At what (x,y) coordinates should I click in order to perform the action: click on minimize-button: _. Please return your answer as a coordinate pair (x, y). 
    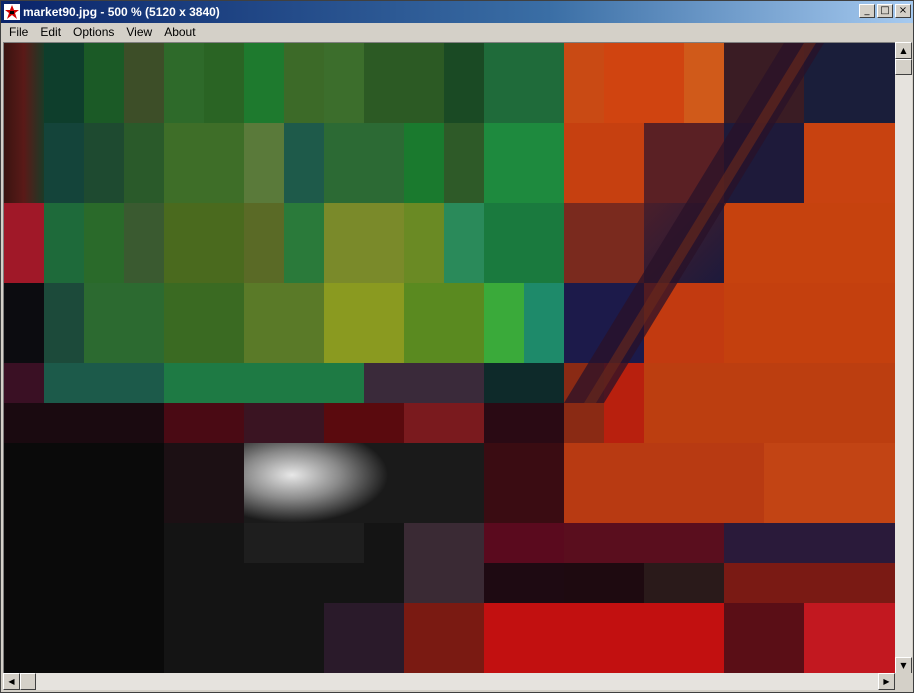
    Looking at the image, I should click on (867, 11).